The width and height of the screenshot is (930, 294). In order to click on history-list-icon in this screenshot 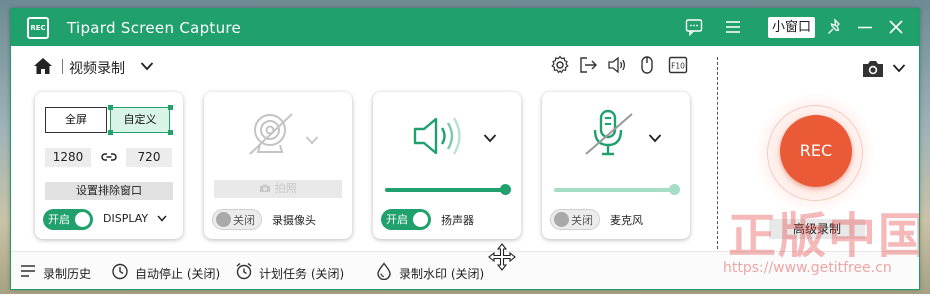, I will do `click(28, 271)`.